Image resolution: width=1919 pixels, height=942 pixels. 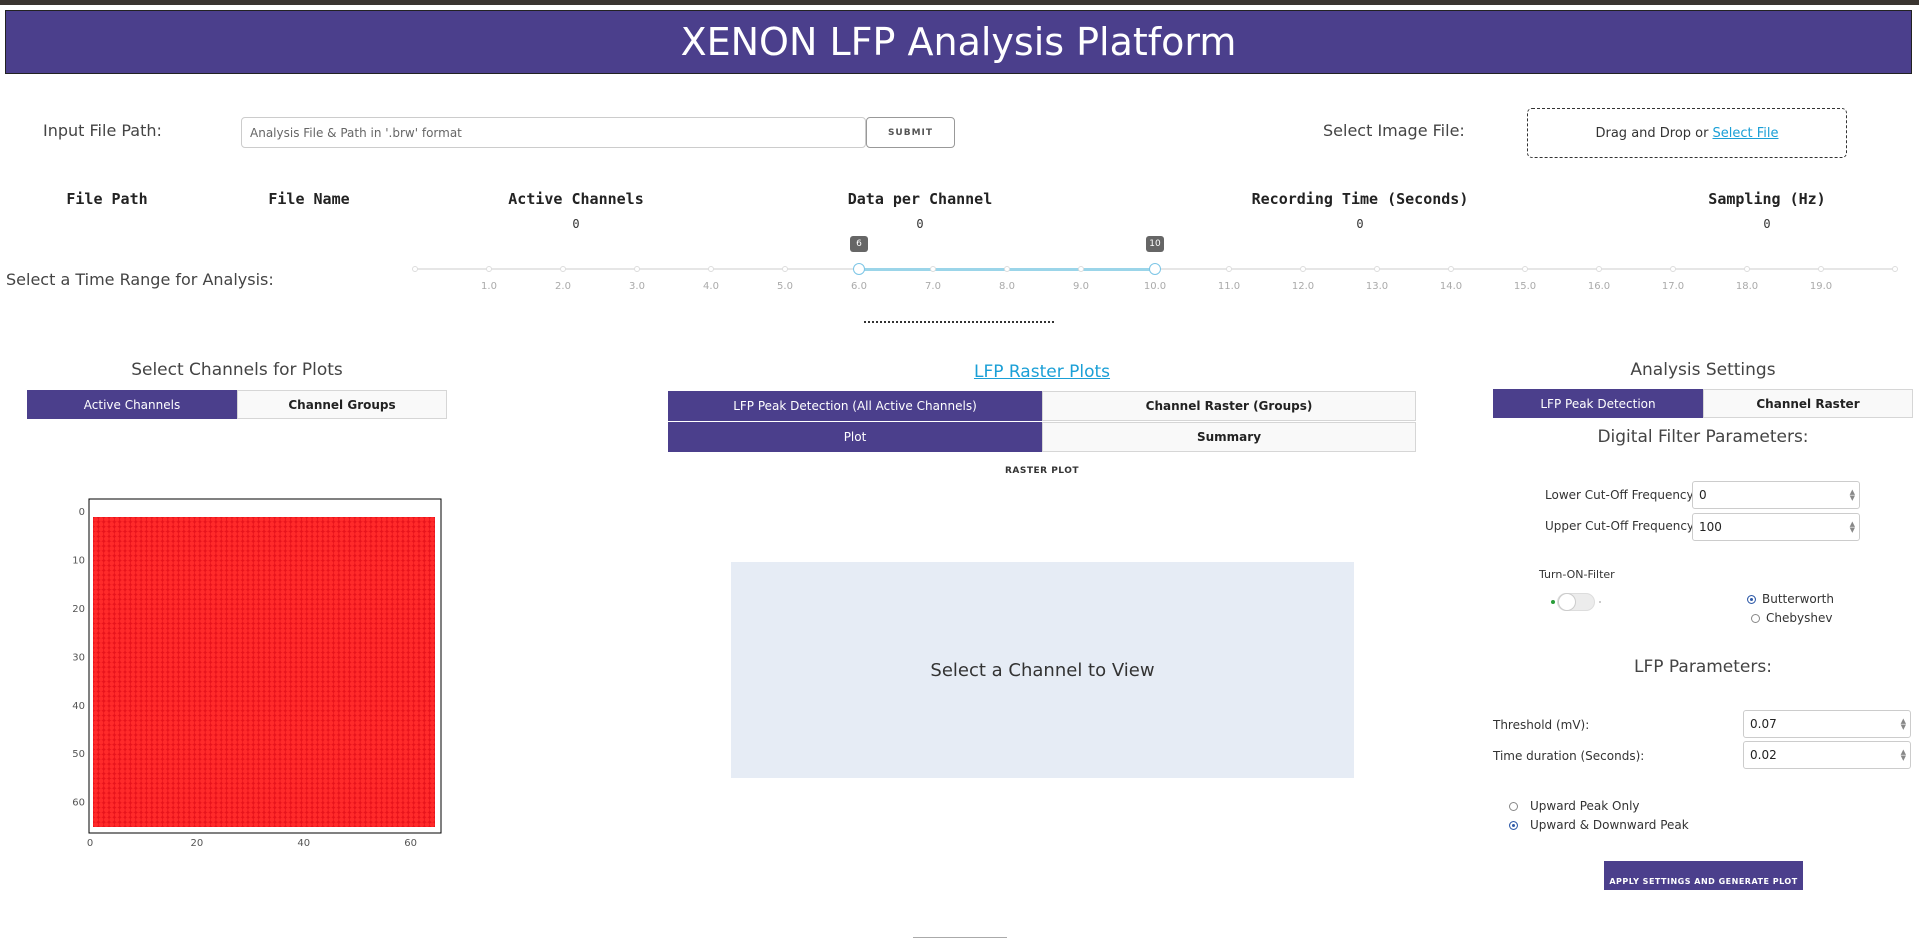 I want to click on tab-plot: Plot, so click(x=855, y=437).